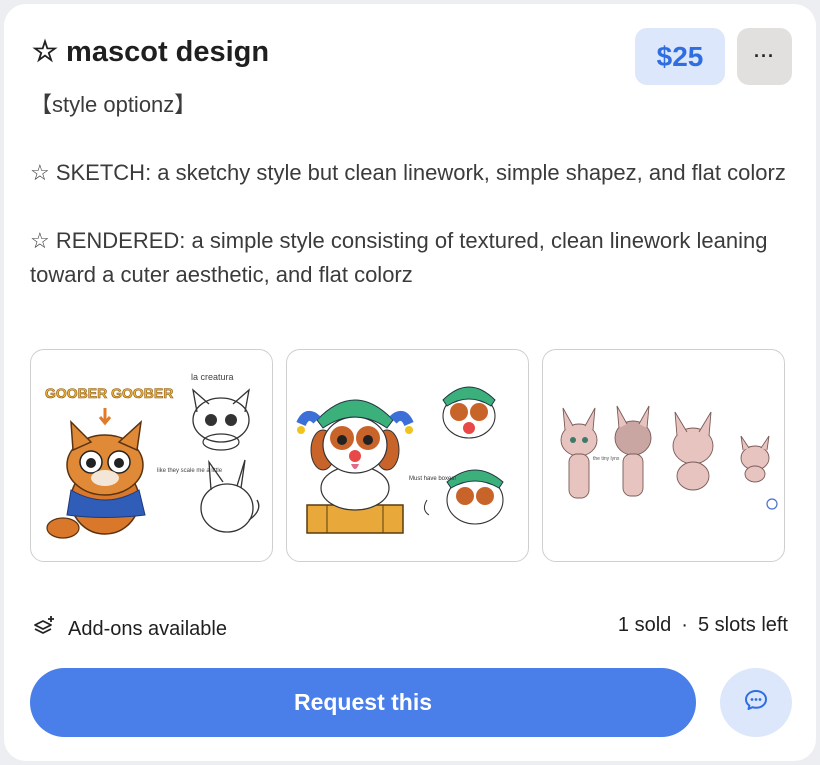 The image size is (820, 765). Describe the element at coordinates (363, 702) in the screenshot. I see `request-button: Request this` at that location.